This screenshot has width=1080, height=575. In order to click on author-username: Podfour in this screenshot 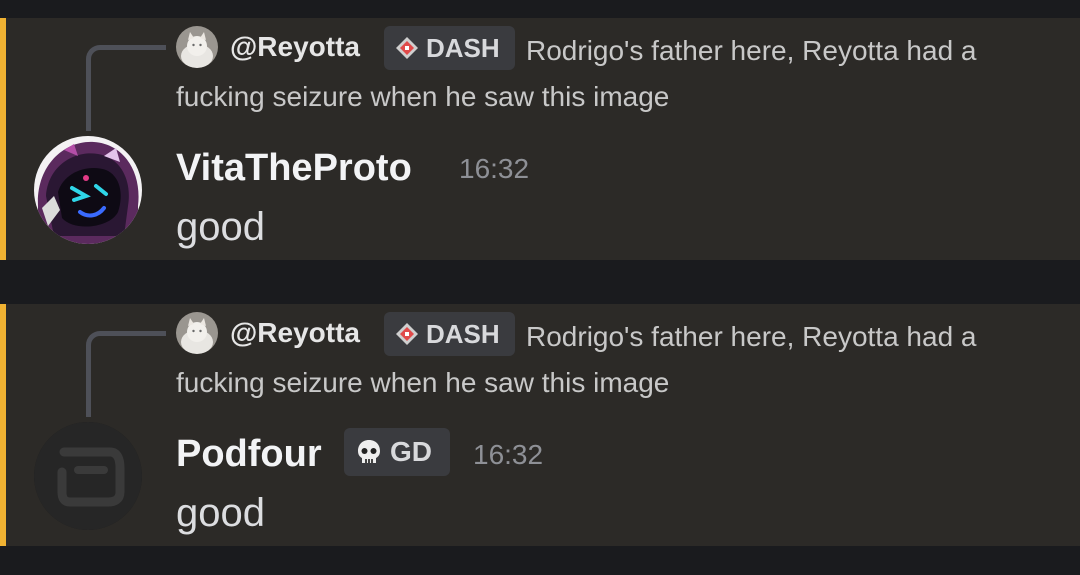, I will do `click(249, 454)`.